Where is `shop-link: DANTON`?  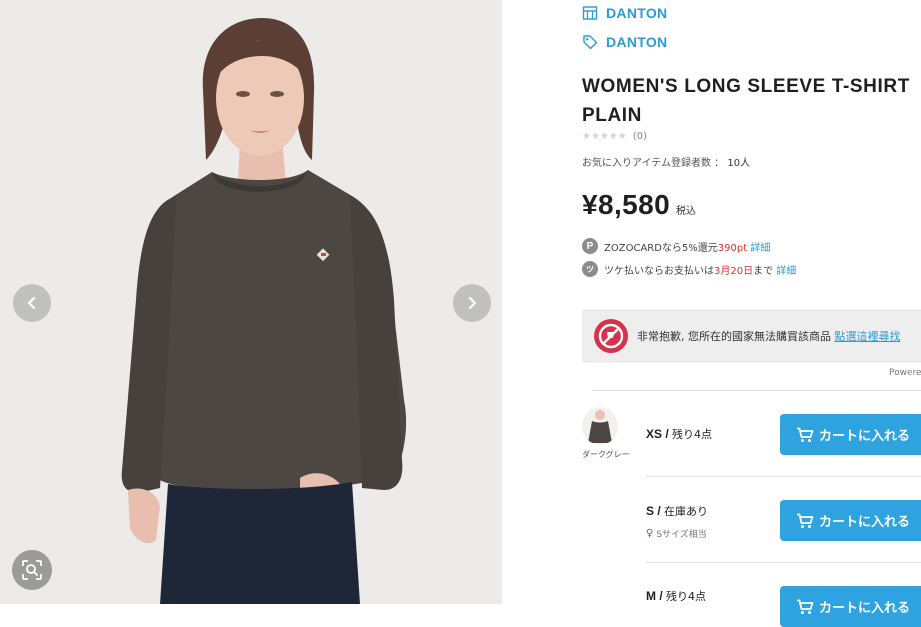 shop-link: DANTON is located at coordinates (624, 13).